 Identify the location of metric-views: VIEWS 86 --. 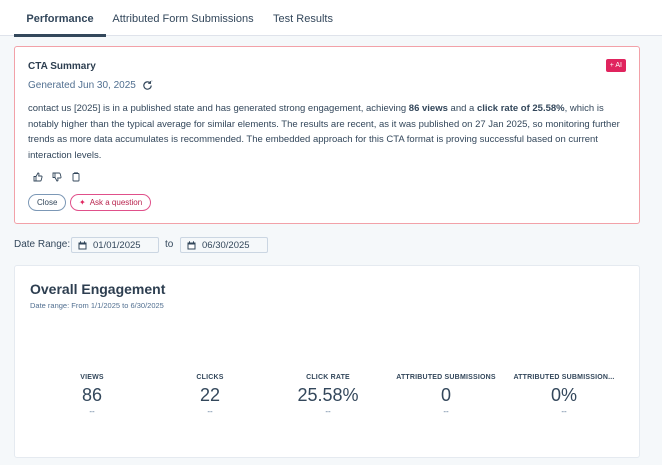
(92, 395).